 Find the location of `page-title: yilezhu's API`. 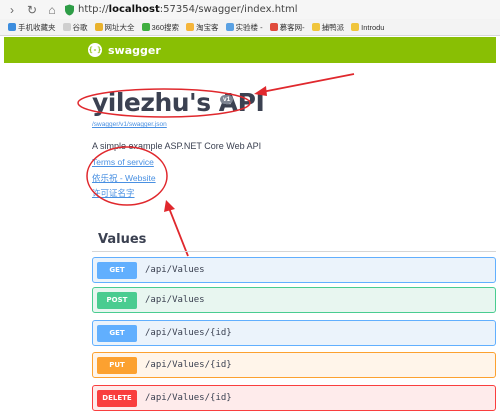

page-title: yilezhu's API is located at coordinates (178, 102).